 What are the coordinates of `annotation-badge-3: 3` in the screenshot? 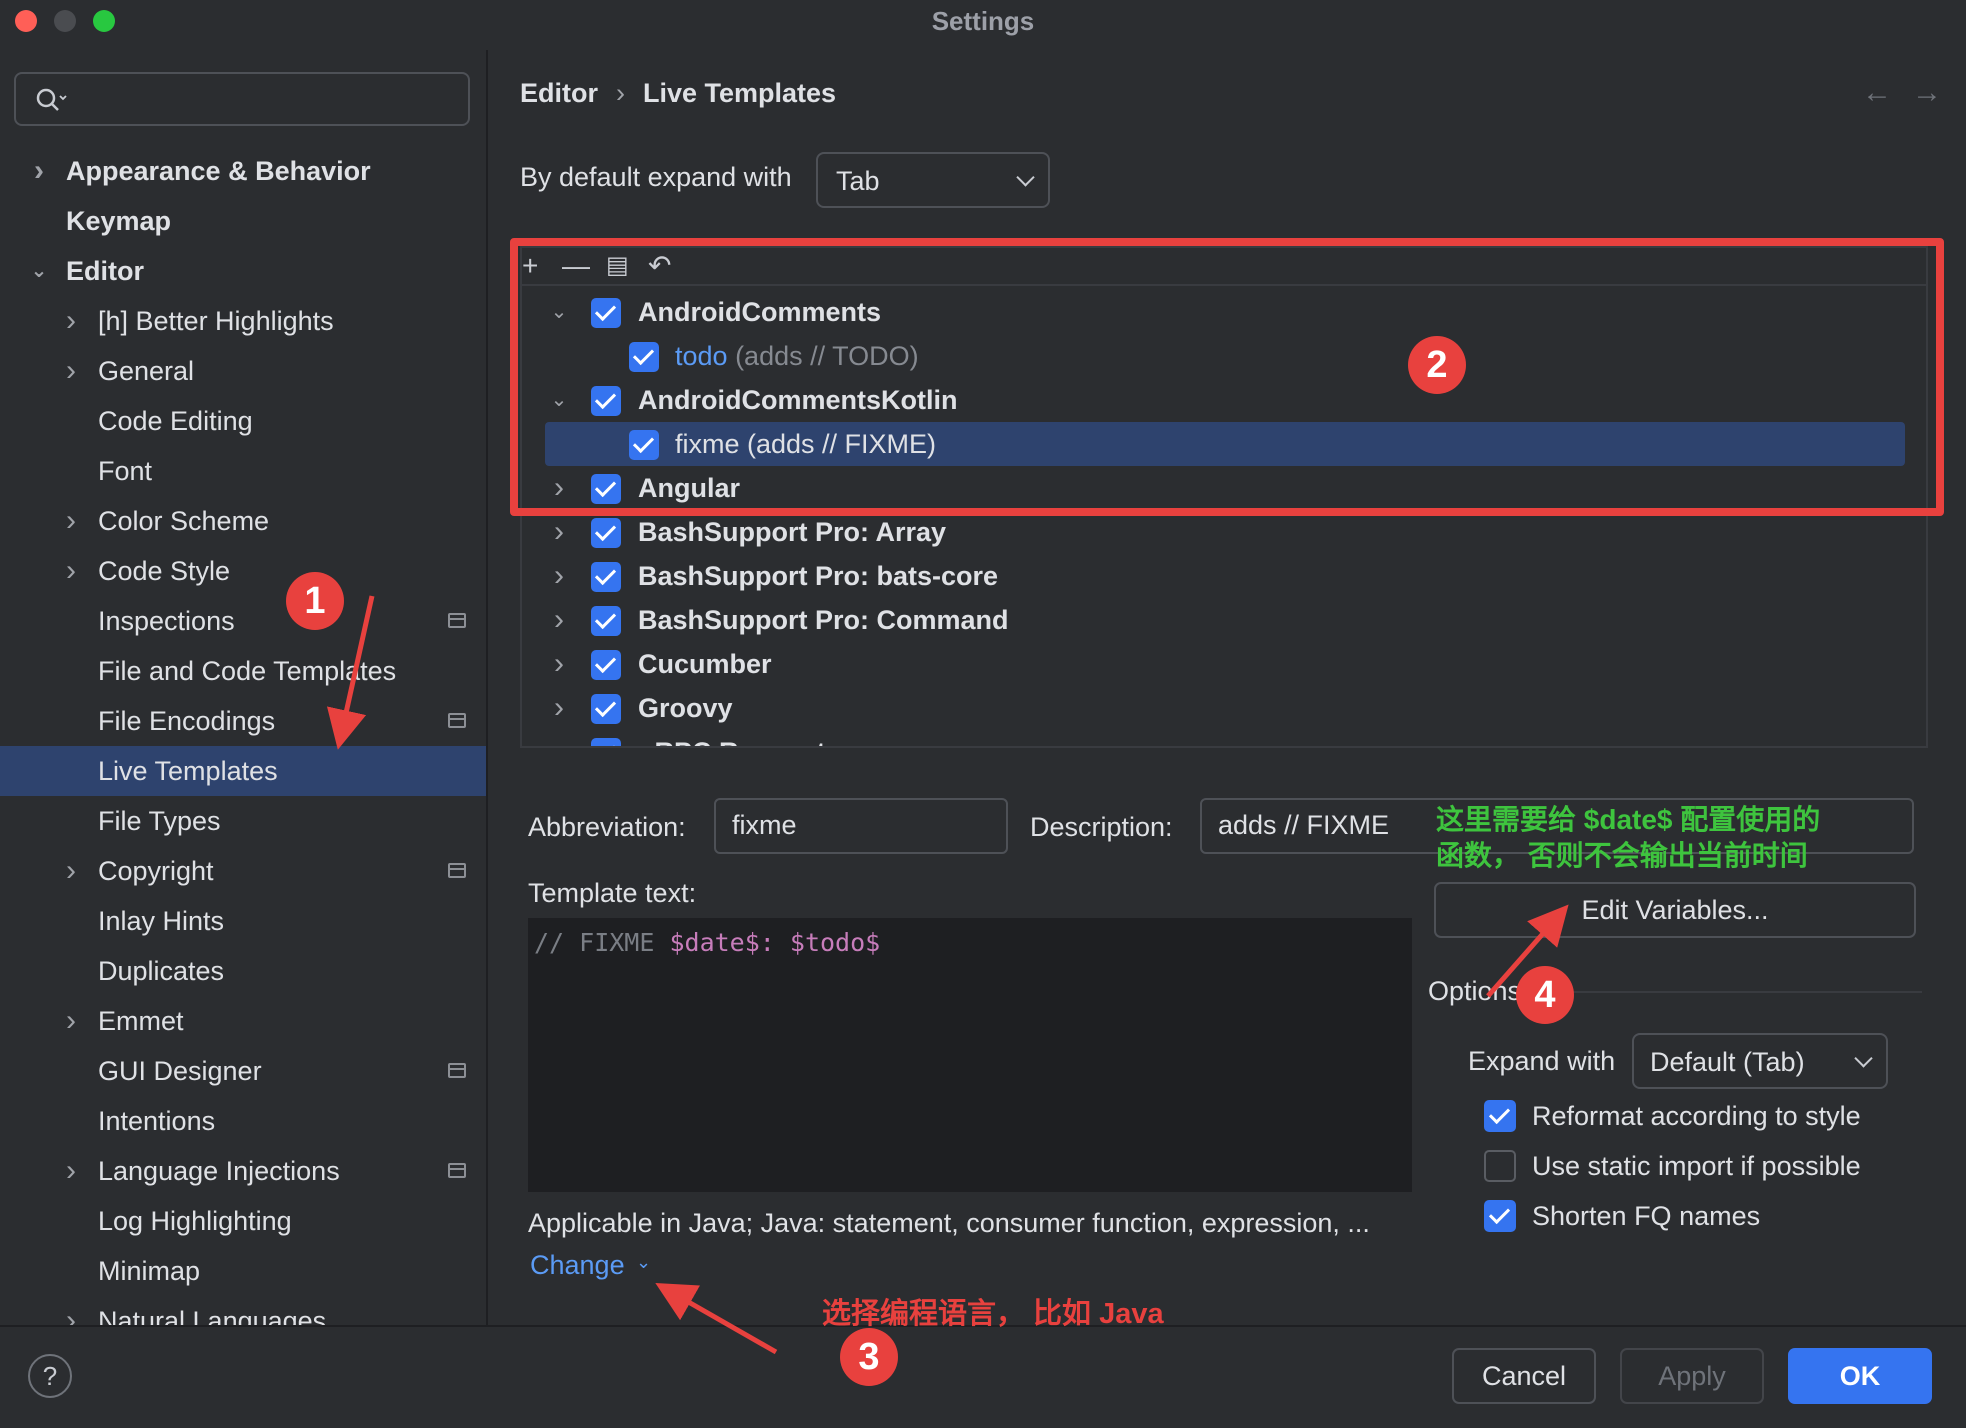 It's located at (869, 1357).